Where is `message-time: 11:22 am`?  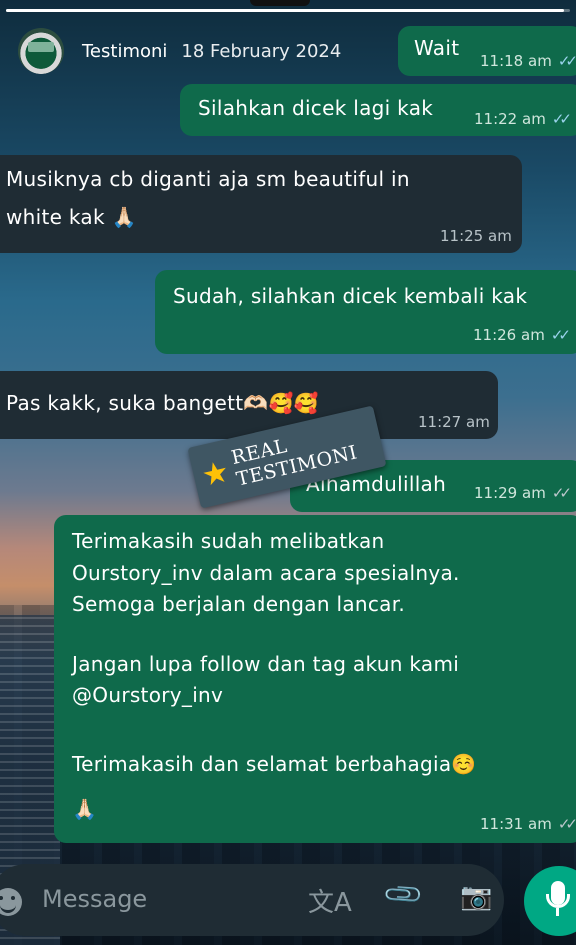 message-time: 11:22 am is located at coordinates (510, 119).